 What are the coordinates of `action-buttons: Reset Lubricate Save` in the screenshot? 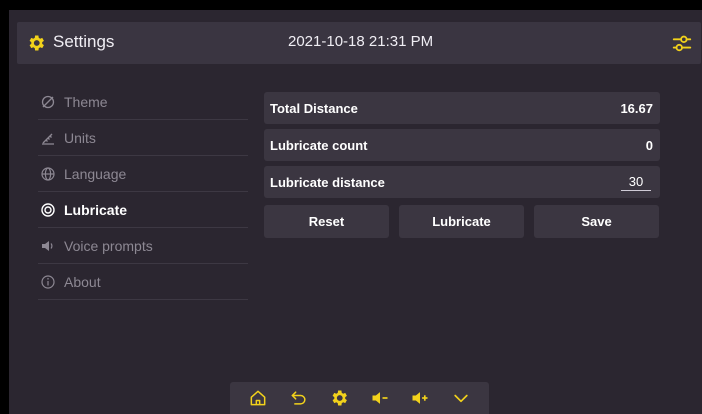 It's located at (462, 221).